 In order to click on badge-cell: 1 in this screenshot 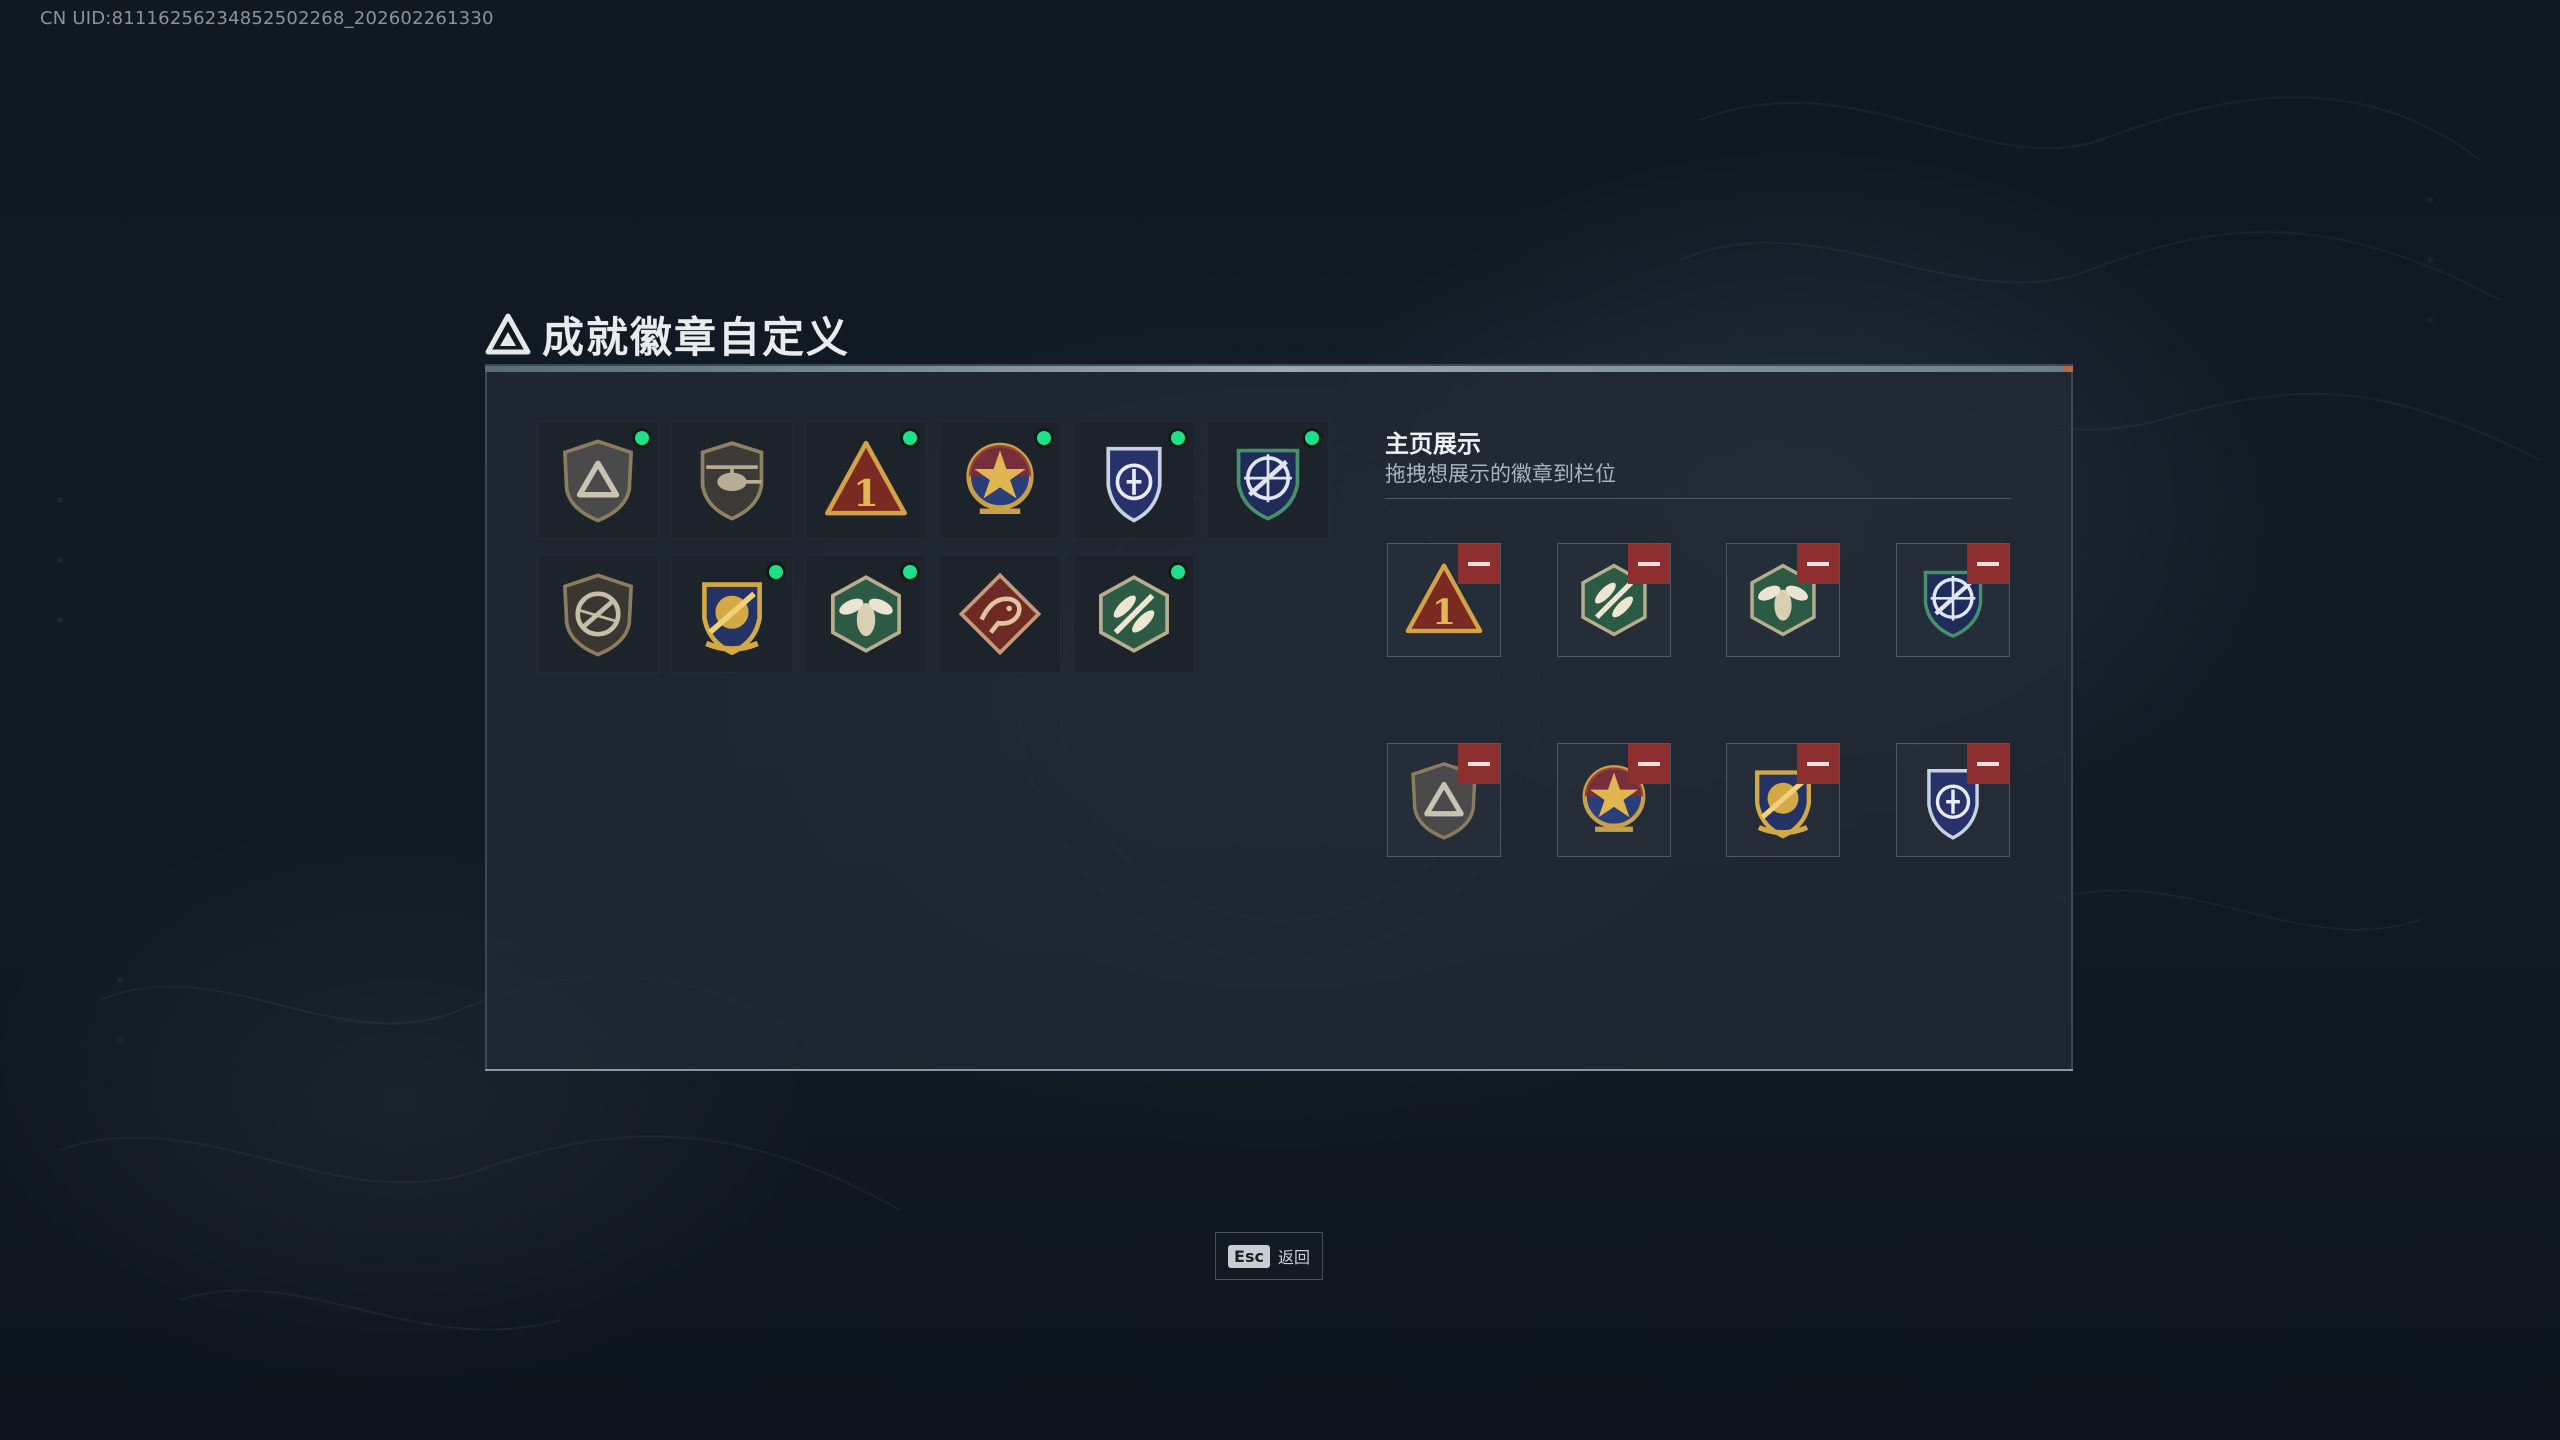, I will do `click(866, 480)`.